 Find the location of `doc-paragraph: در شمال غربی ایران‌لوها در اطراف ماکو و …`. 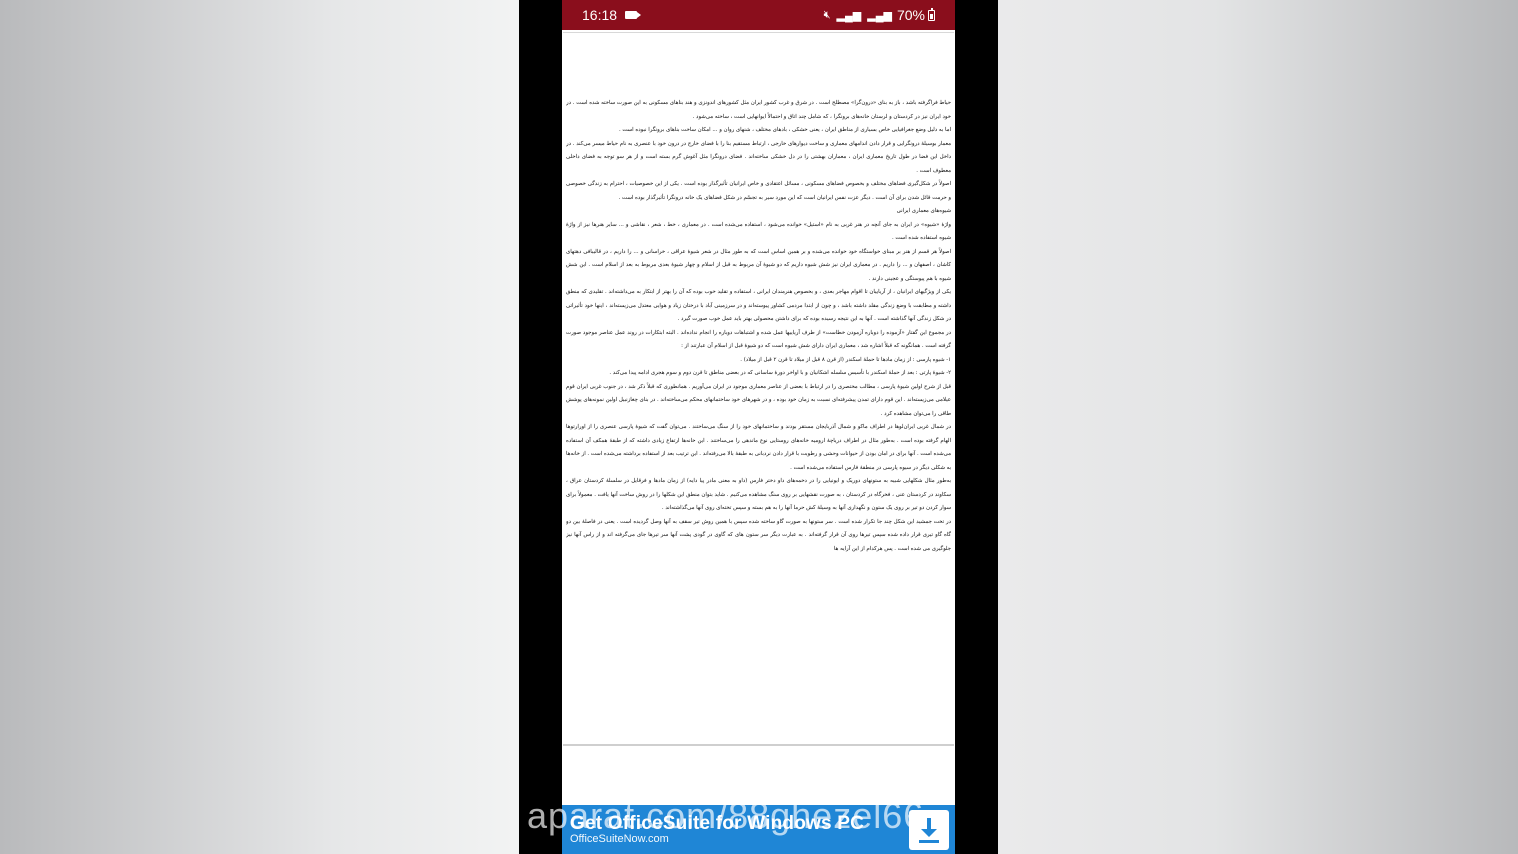

doc-paragraph: در شمال غربی ایران‌لوها در اطراف ماکو و … is located at coordinates (758, 447).